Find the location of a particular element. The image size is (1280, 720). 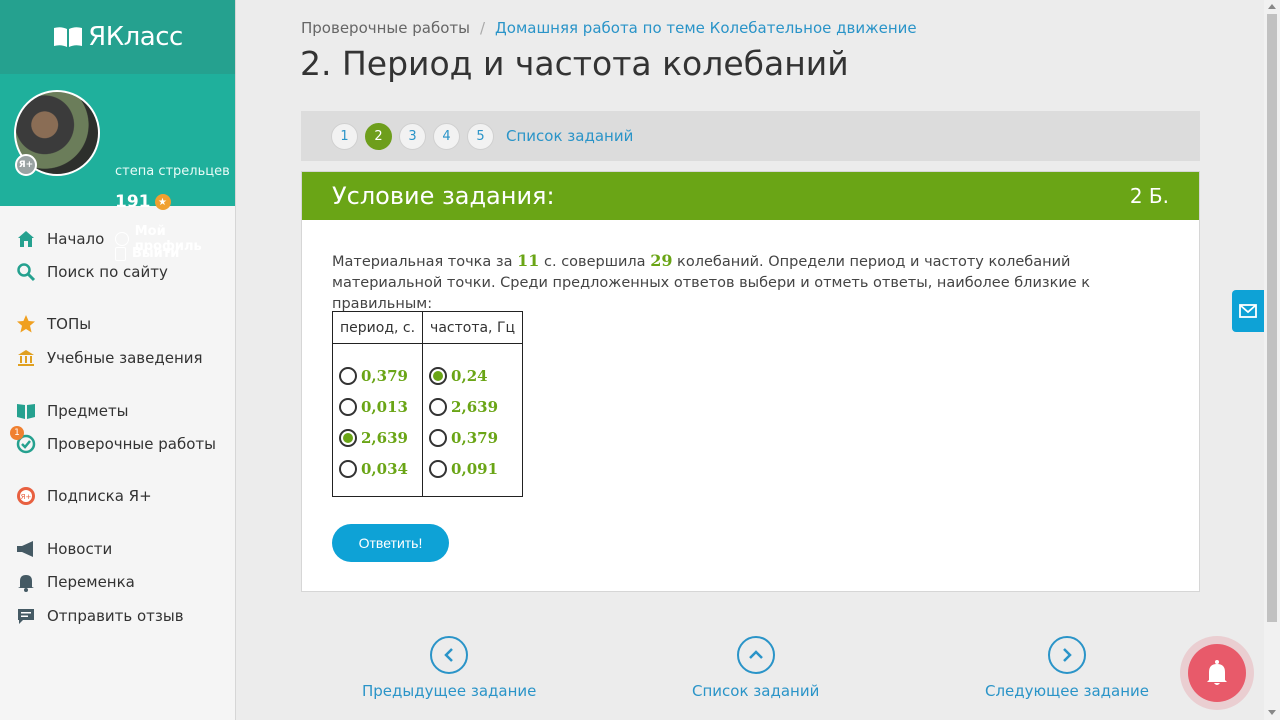

option-value: 0,034 is located at coordinates (384, 468).